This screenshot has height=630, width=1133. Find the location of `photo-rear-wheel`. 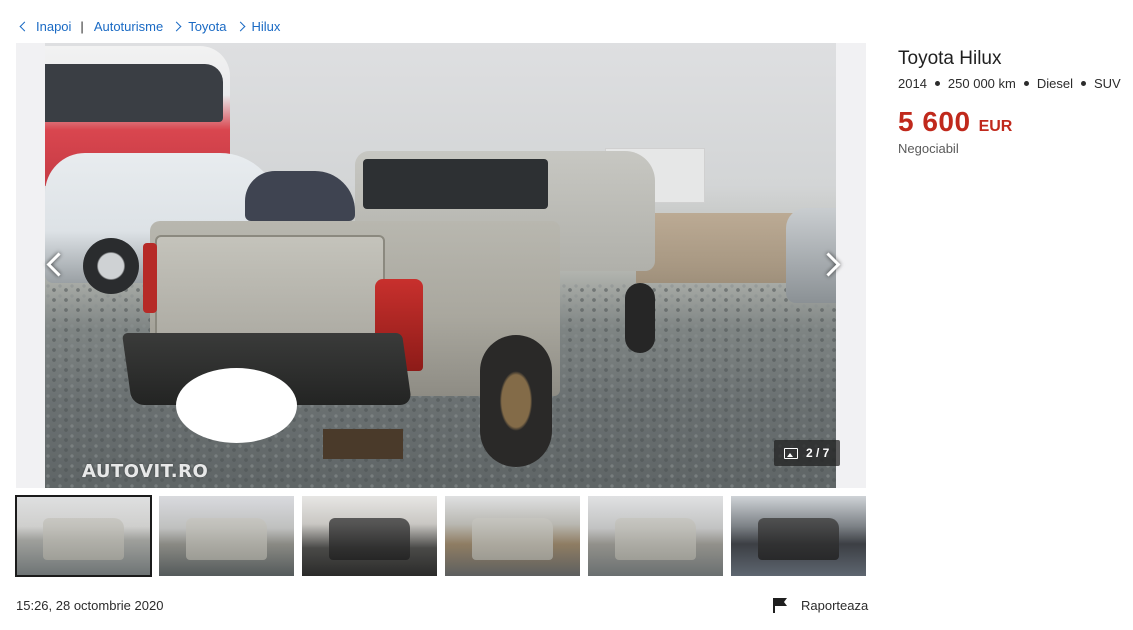

photo-rear-wheel is located at coordinates (516, 401).